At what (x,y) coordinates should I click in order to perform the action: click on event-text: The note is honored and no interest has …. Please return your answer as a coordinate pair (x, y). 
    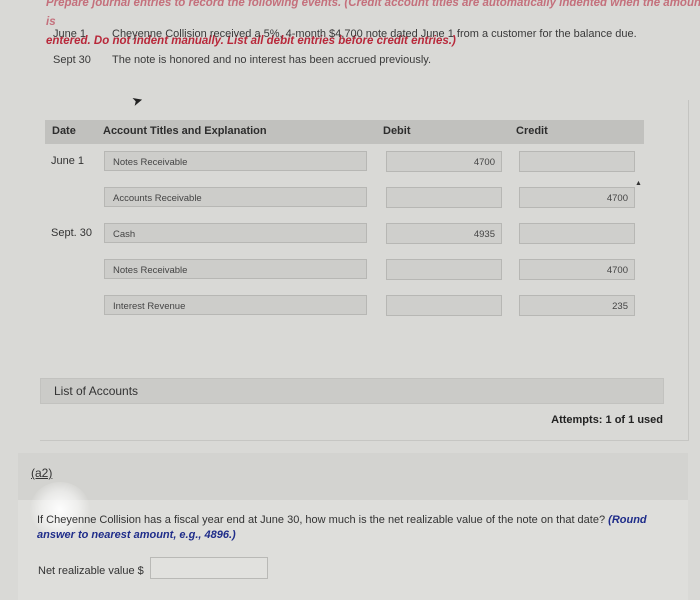
    Looking at the image, I should click on (271, 60).